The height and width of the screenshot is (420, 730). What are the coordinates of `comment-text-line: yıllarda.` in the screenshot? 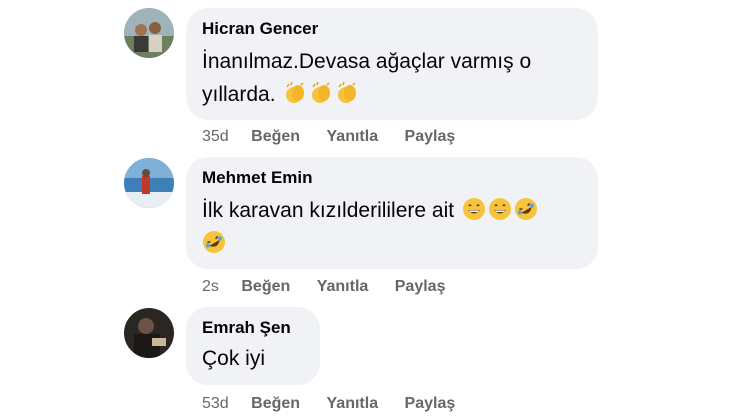 It's located at (392, 94).